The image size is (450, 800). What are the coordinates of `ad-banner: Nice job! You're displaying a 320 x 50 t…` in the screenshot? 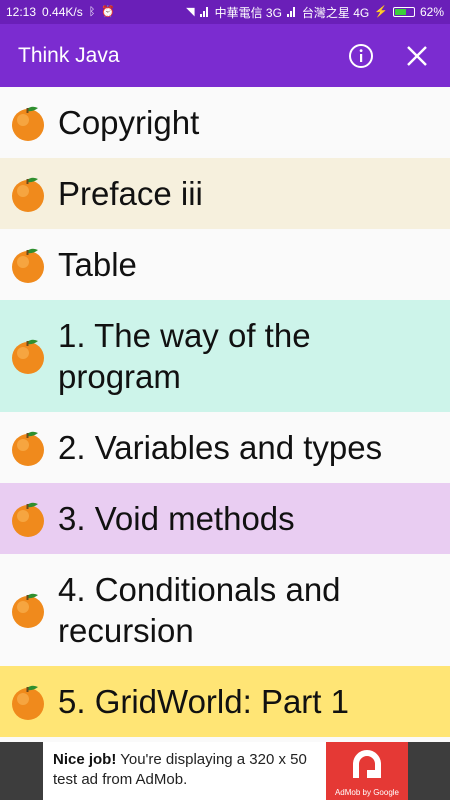 It's located at (225, 771).